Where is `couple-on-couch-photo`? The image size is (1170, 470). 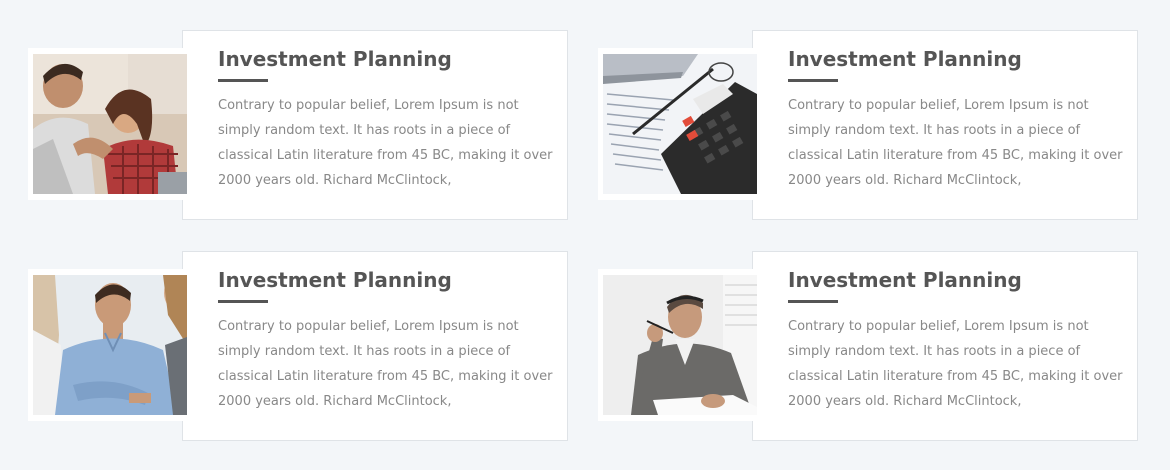 couple-on-couch-photo is located at coordinates (110, 124).